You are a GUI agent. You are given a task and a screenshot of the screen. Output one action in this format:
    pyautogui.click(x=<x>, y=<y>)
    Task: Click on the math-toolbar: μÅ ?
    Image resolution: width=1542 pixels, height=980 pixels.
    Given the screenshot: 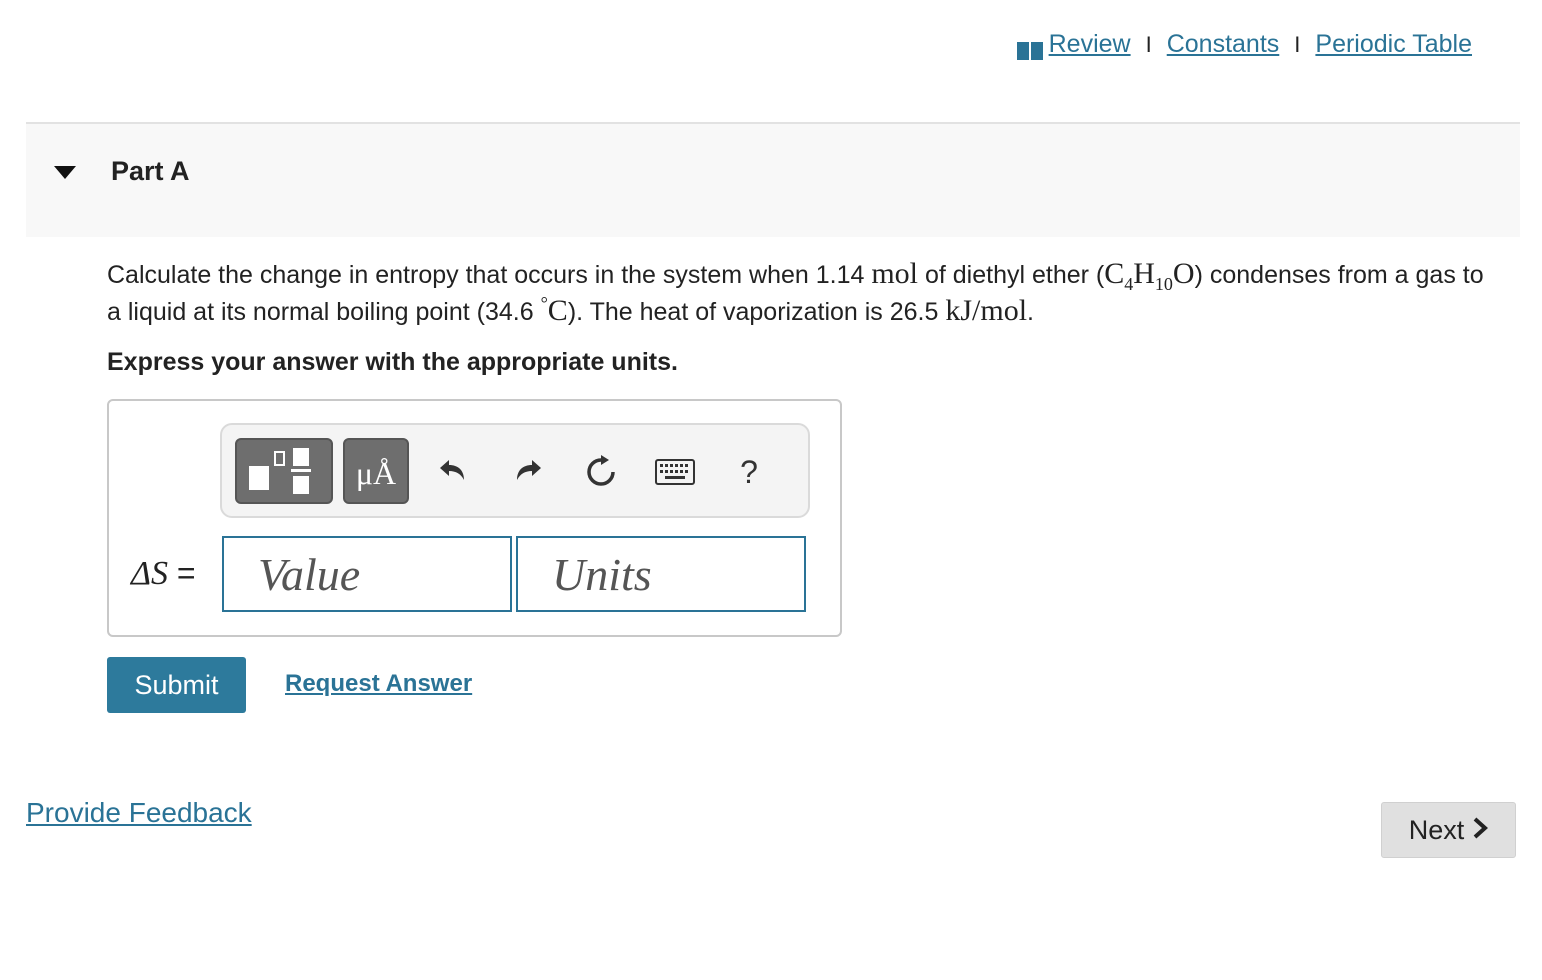 What is the action you would take?
    pyautogui.click(x=515, y=470)
    